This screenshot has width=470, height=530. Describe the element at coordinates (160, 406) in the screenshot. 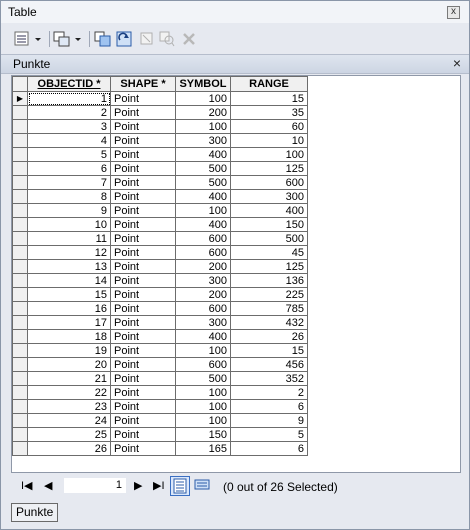

I see `table-row: 23 Point 100 6` at that location.